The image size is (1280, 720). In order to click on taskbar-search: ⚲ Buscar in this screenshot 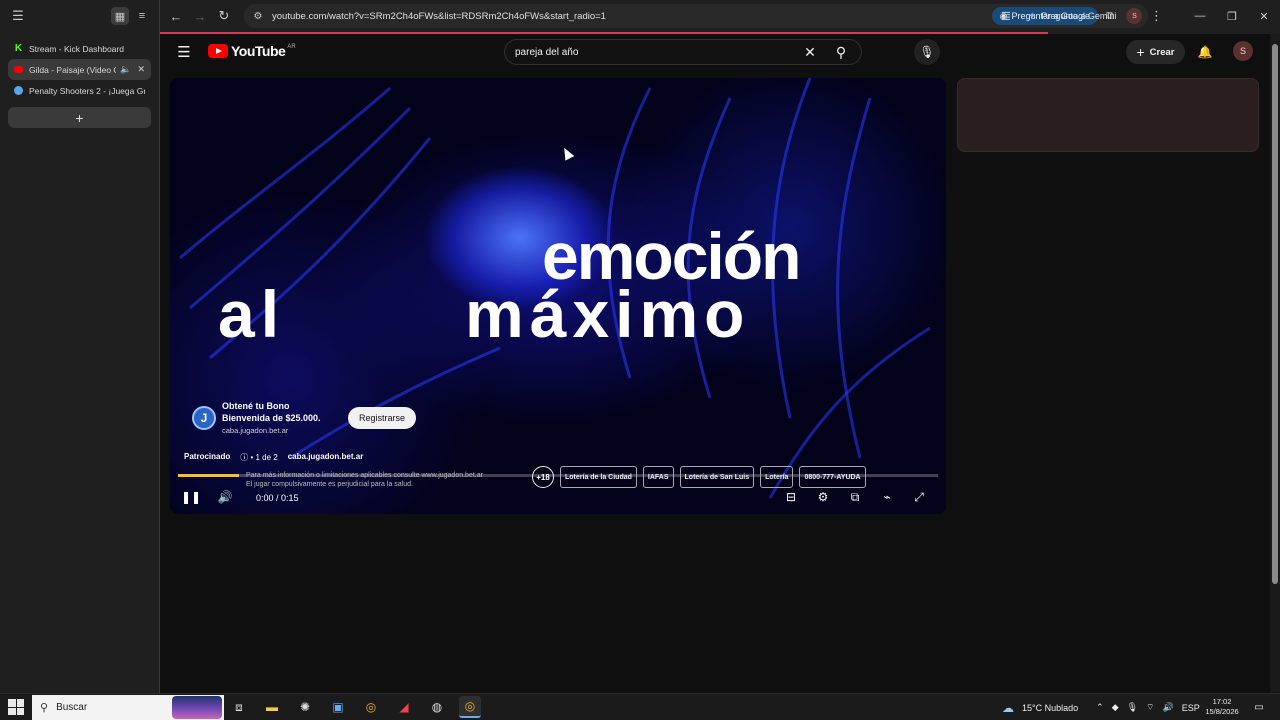, I will do `click(128, 707)`.